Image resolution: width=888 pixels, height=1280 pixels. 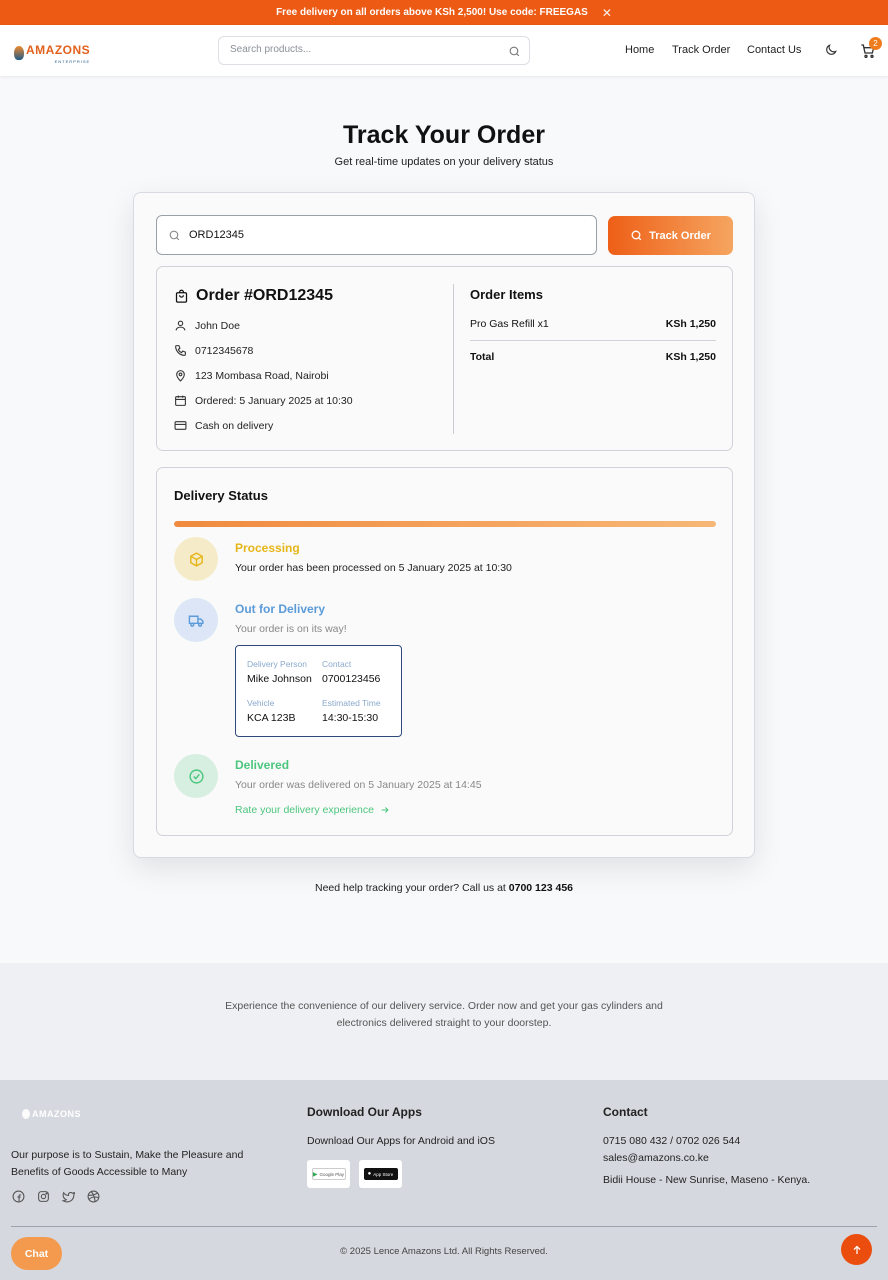 I want to click on footer-logo: AMAZONS, so click(x=51, y=1114).